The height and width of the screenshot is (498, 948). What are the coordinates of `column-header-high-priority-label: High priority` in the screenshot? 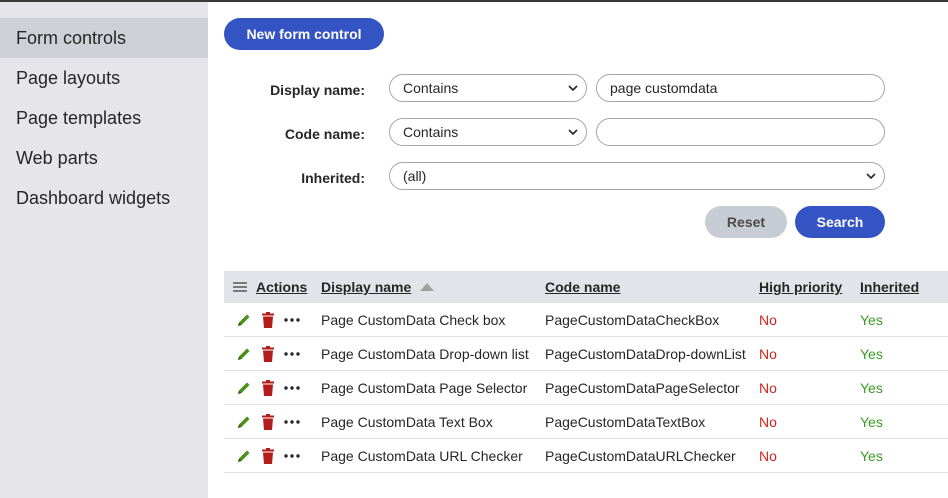 It's located at (801, 287).